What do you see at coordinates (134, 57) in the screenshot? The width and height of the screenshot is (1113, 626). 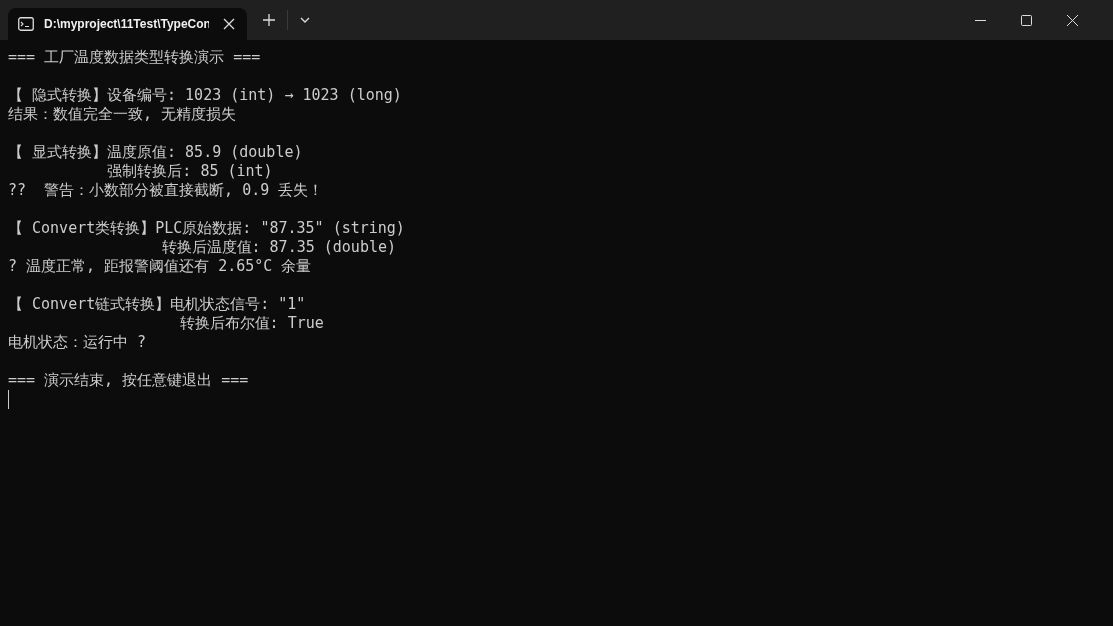 I see `console-line: === 工厂温度数据类型转换演示 ===` at bounding box center [134, 57].